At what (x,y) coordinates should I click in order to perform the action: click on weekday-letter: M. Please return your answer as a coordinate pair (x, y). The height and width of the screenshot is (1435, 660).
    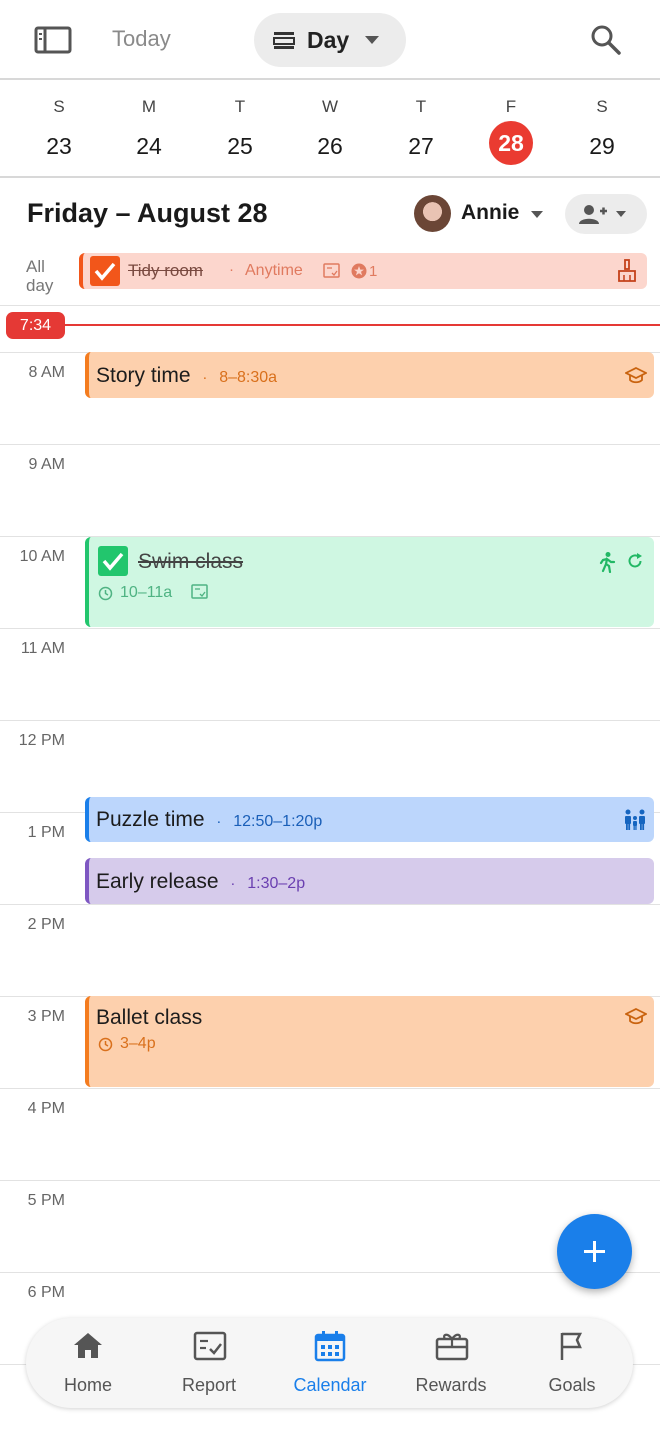
    Looking at the image, I should click on (149, 106).